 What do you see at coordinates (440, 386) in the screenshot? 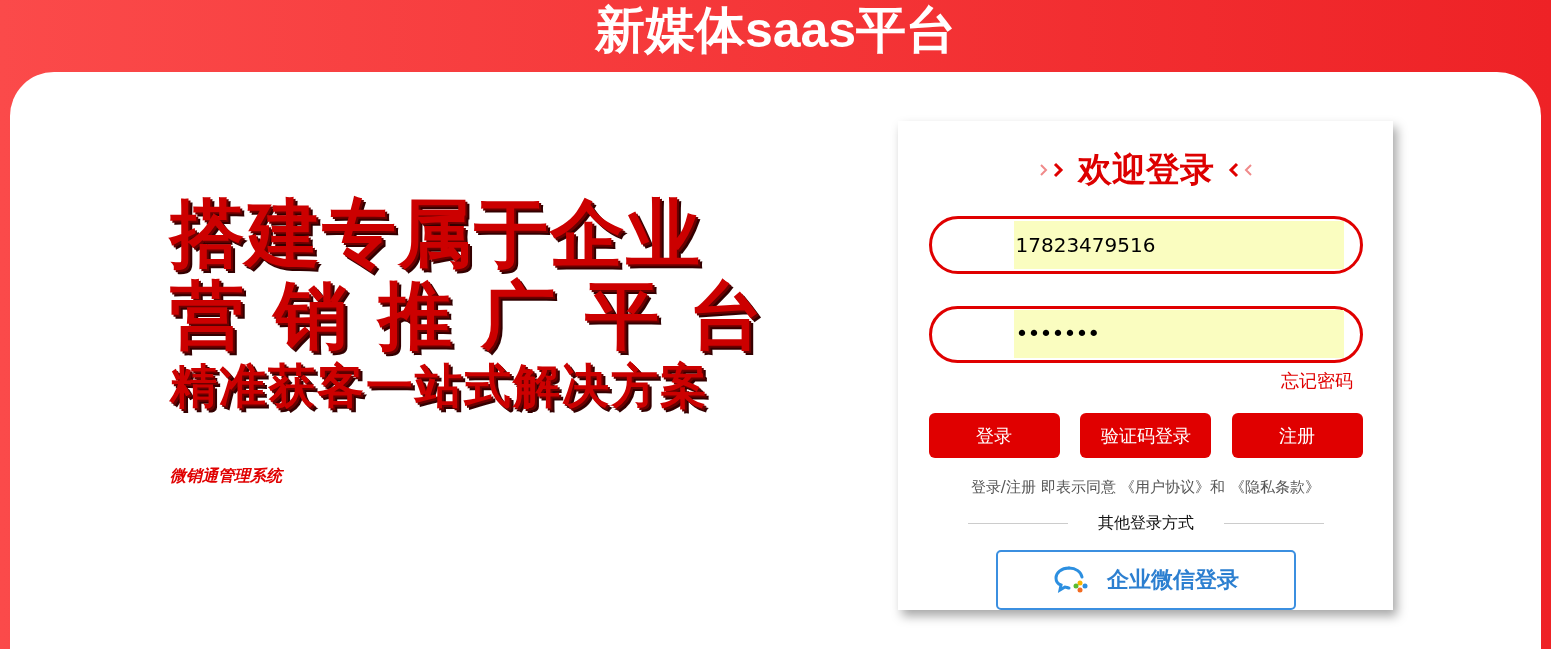
I see `promo-headline: 精准获客一站式解决方案` at bounding box center [440, 386].